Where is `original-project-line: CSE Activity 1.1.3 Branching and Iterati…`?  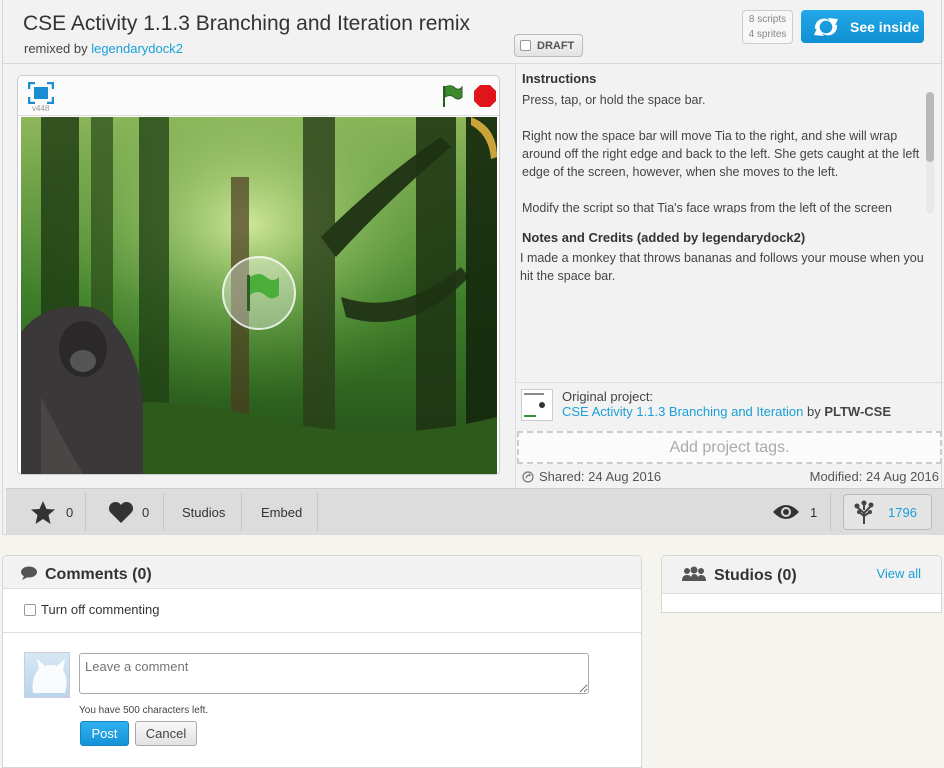 original-project-line: CSE Activity 1.1.3 Branching and Iterati… is located at coordinates (726, 411).